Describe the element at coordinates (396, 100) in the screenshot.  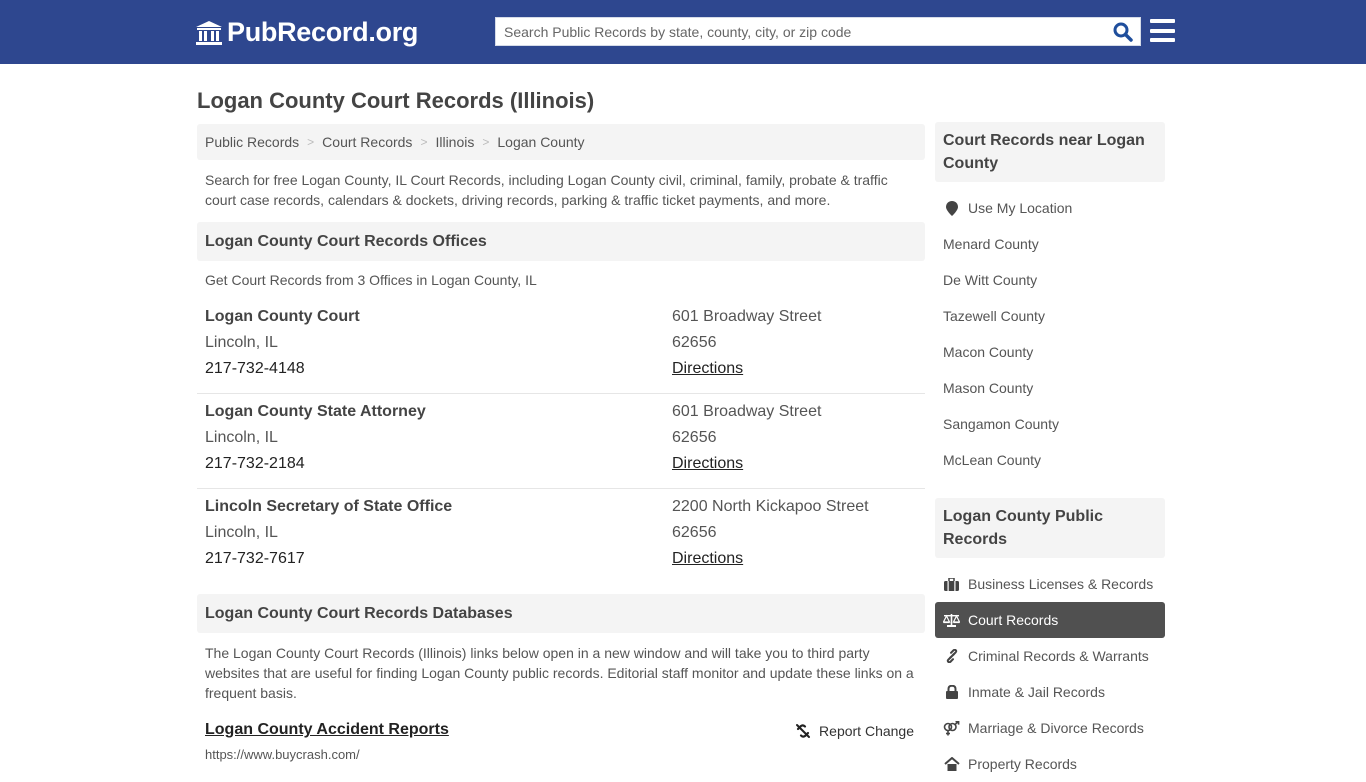
I see `page-title: Logan County Court Records (Illinois)` at that location.